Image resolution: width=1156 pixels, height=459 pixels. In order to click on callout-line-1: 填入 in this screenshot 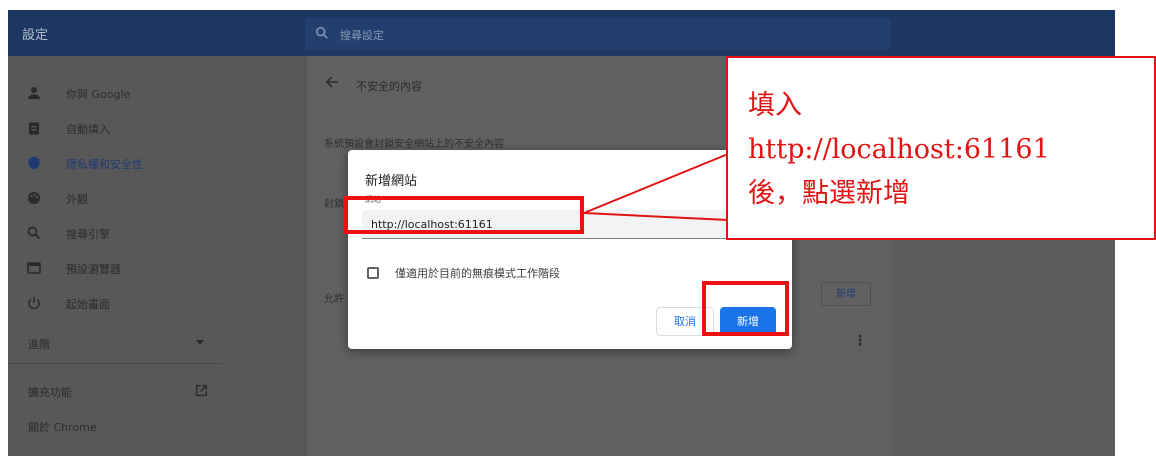, I will do `click(775, 105)`.